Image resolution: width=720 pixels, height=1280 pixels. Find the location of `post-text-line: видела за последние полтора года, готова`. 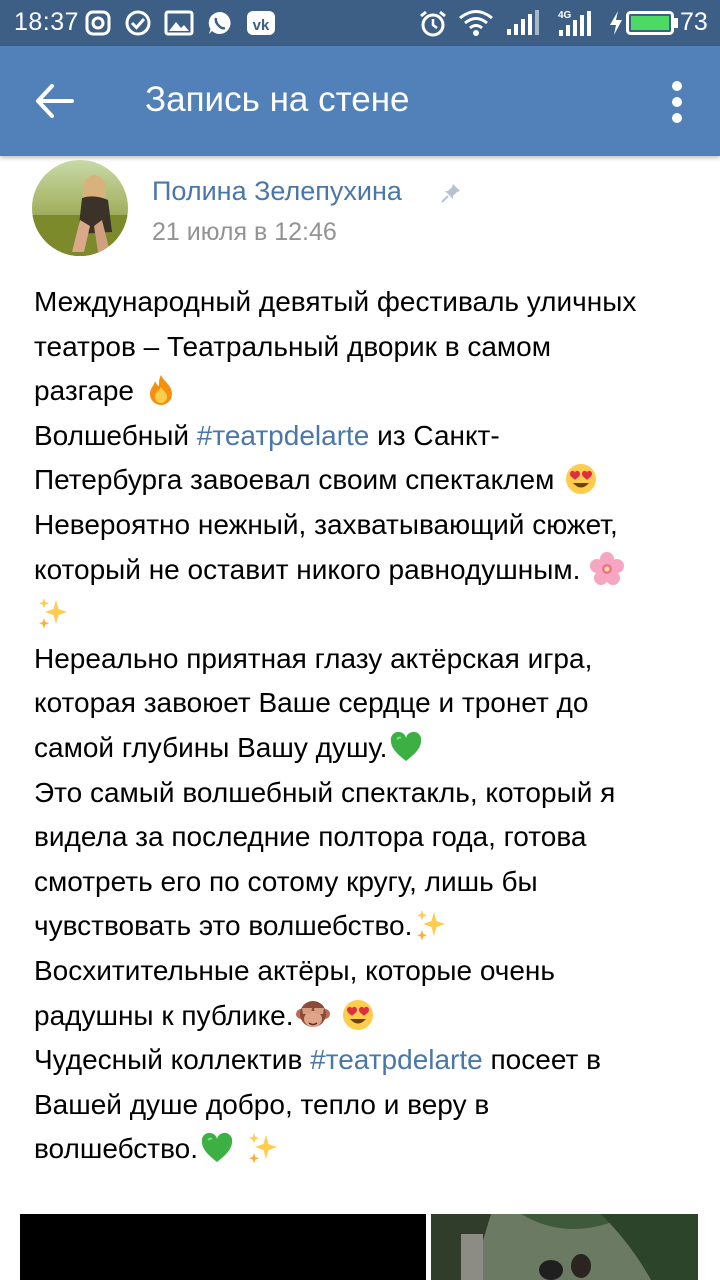

post-text-line: видела за последние полтора года, готова is located at coordinates (364, 837).